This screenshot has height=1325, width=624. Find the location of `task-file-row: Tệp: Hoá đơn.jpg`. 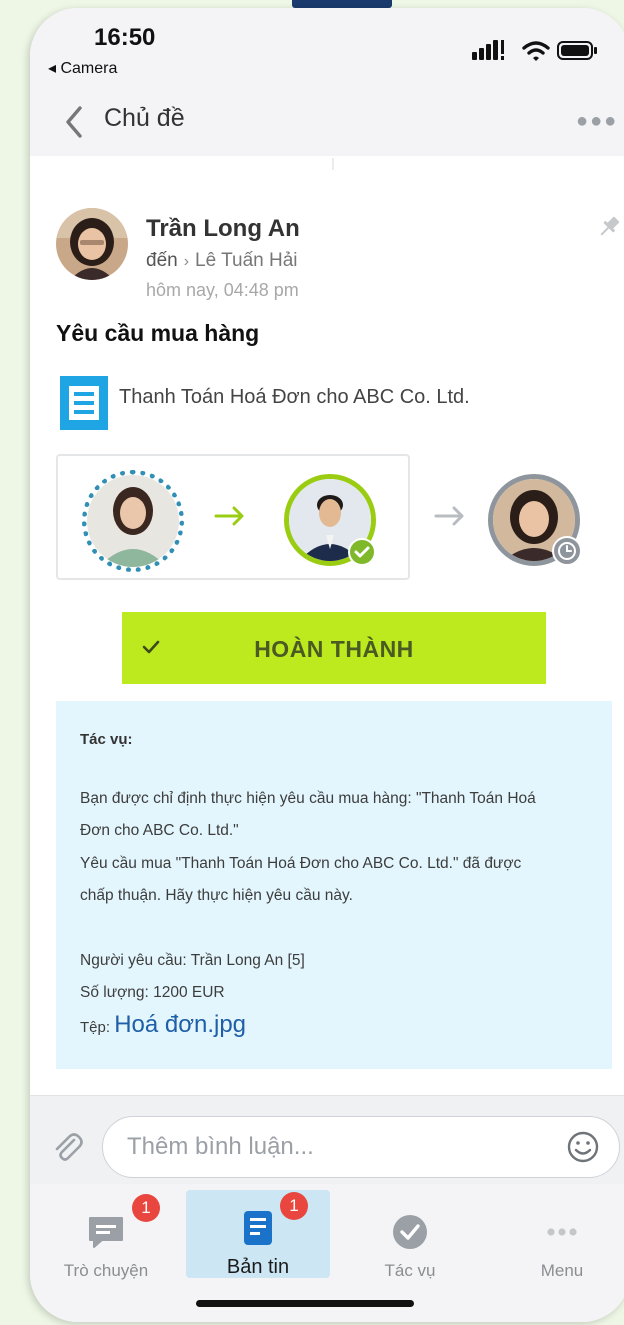

task-file-row: Tệp: Hoá đơn.jpg is located at coordinates (163, 1025).